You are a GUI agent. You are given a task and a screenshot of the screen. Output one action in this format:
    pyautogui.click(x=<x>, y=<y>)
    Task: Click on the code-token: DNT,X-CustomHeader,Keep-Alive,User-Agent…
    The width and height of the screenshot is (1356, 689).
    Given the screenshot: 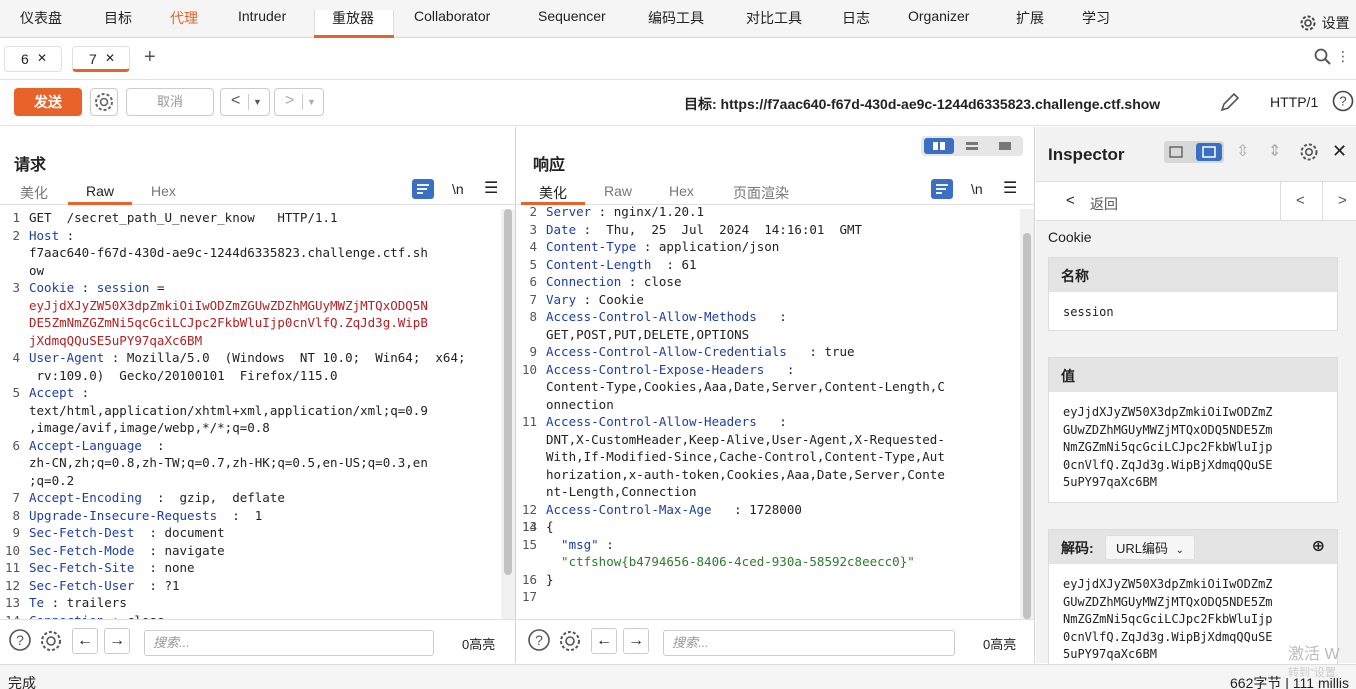 What is the action you would take?
    pyautogui.click(x=745, y=439)
    